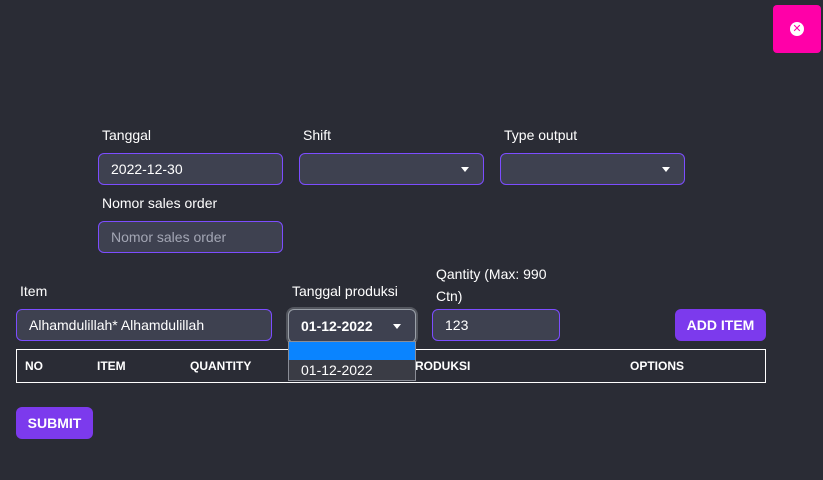 This screenshot has width=823, height=480. Describe the element at coordinates (443, 366) in the screenshot. I see `table-header-tanggal-produksi: RODUKSI` at that location.